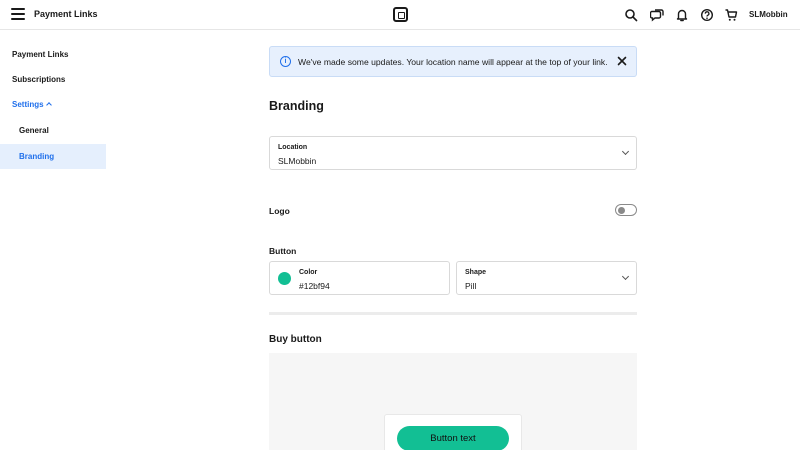 This screenshot has height=450, width=800. I want to click on cart-icon, so click(731, 15).